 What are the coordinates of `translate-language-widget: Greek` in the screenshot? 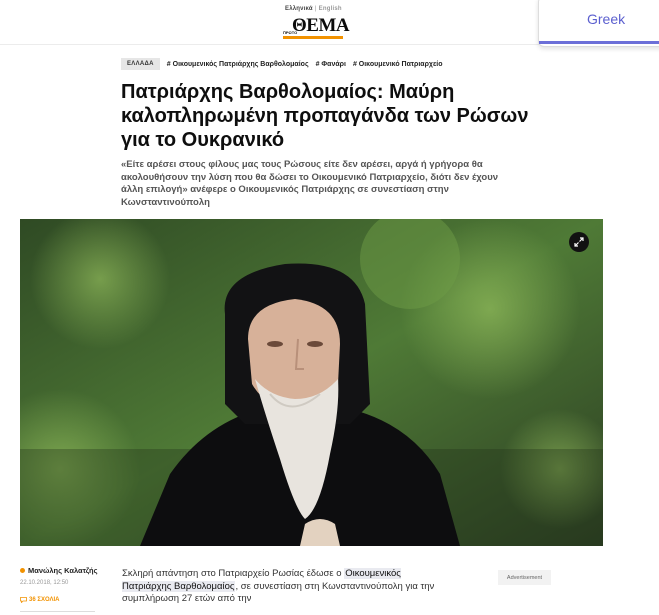 It's located at (598, 23).